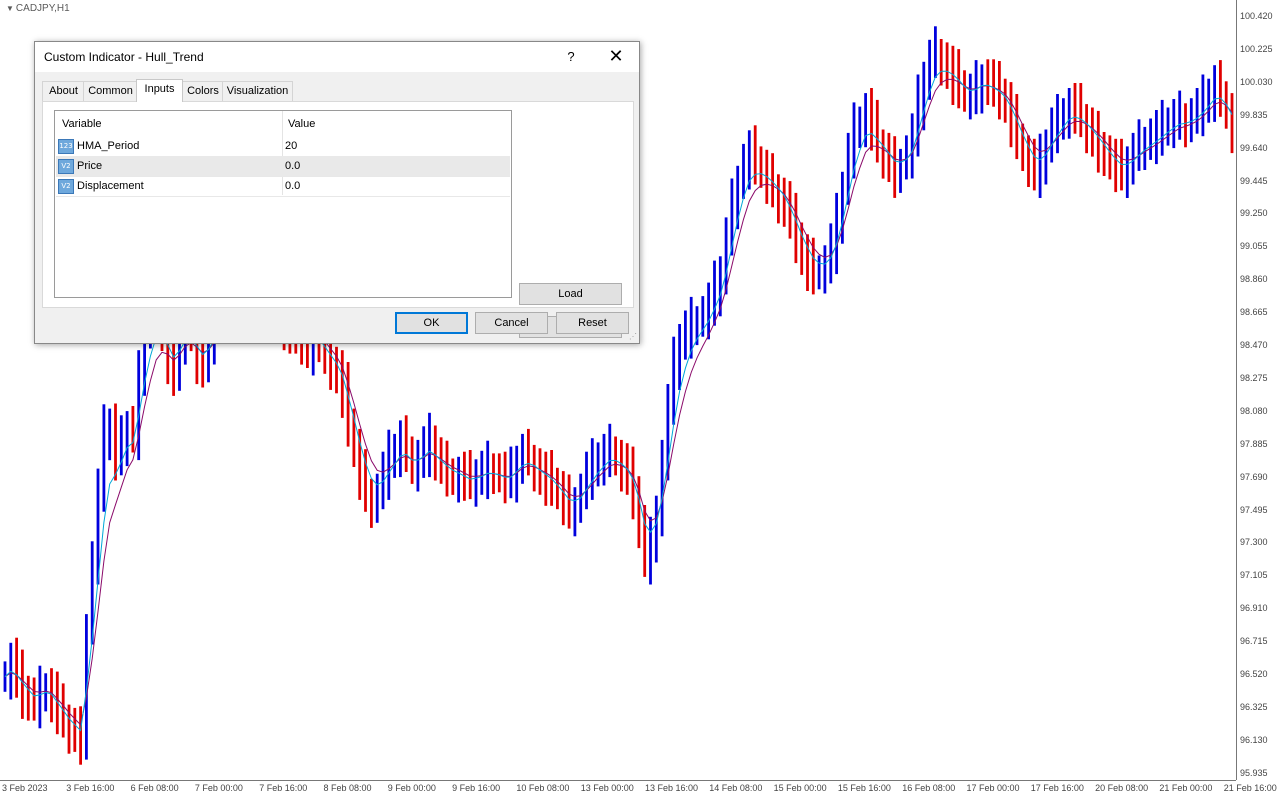 This screenshot has width=1280, height=800. What do you see at coordinates (431, 323) in the screenshot?
I see `ok-button: OK` at bounding box center [431, 323].